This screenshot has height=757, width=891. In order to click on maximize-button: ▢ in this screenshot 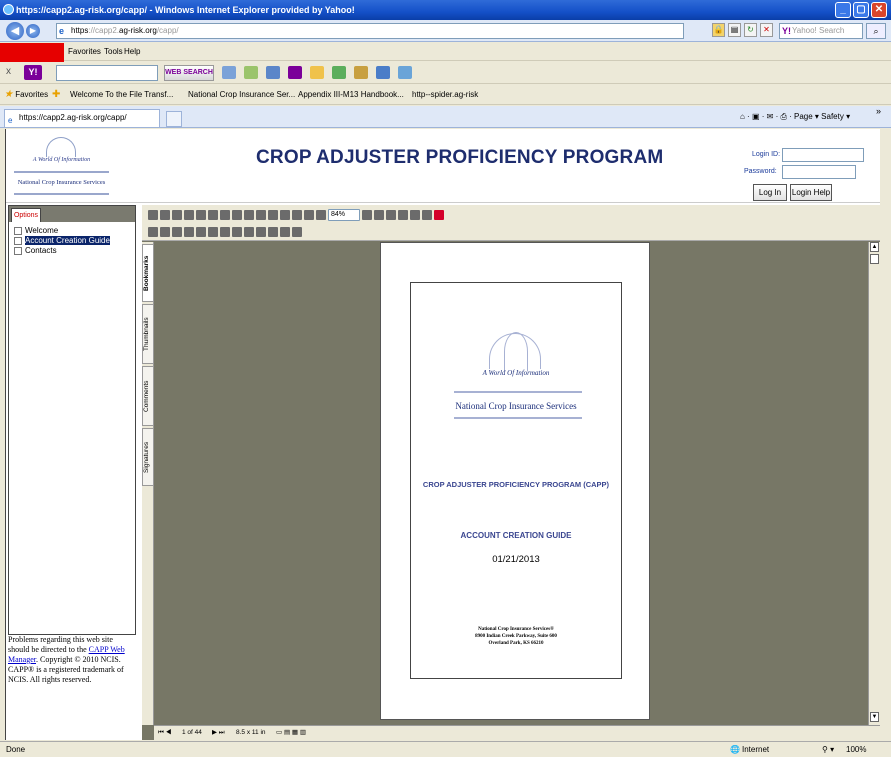, I will do `click(861, 10)`.